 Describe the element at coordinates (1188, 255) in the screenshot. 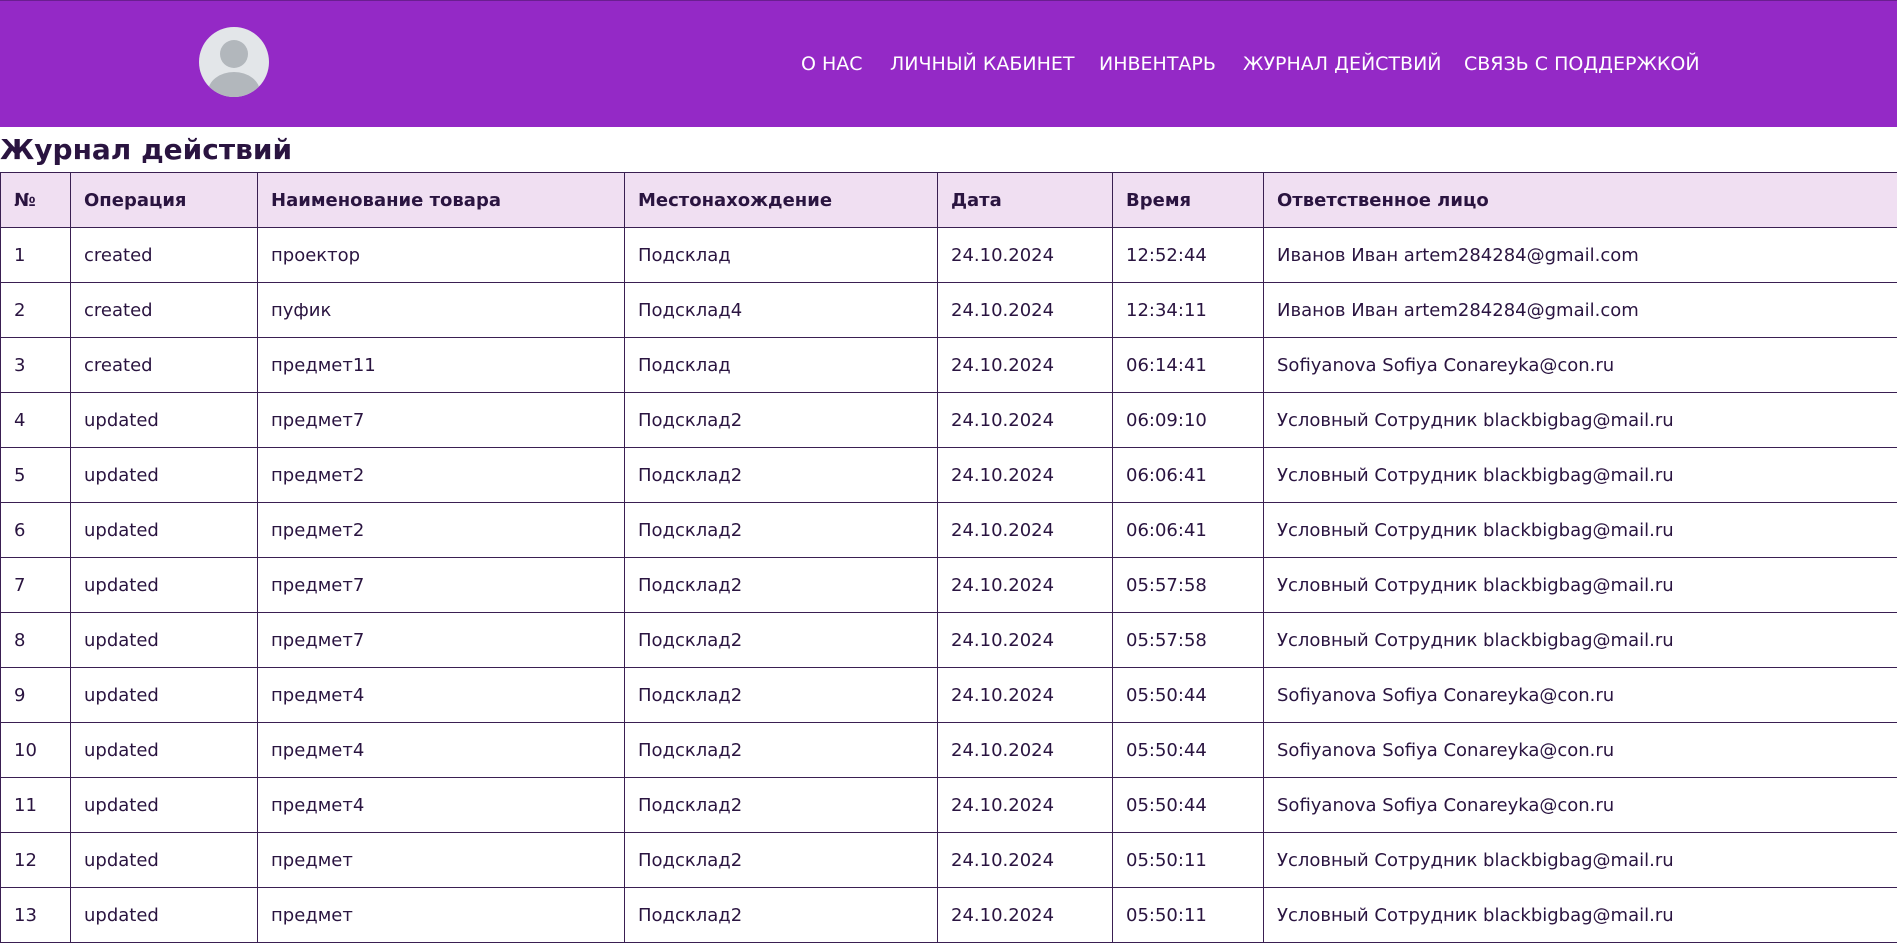

I see `cell-time: 12:52:44` at that location.